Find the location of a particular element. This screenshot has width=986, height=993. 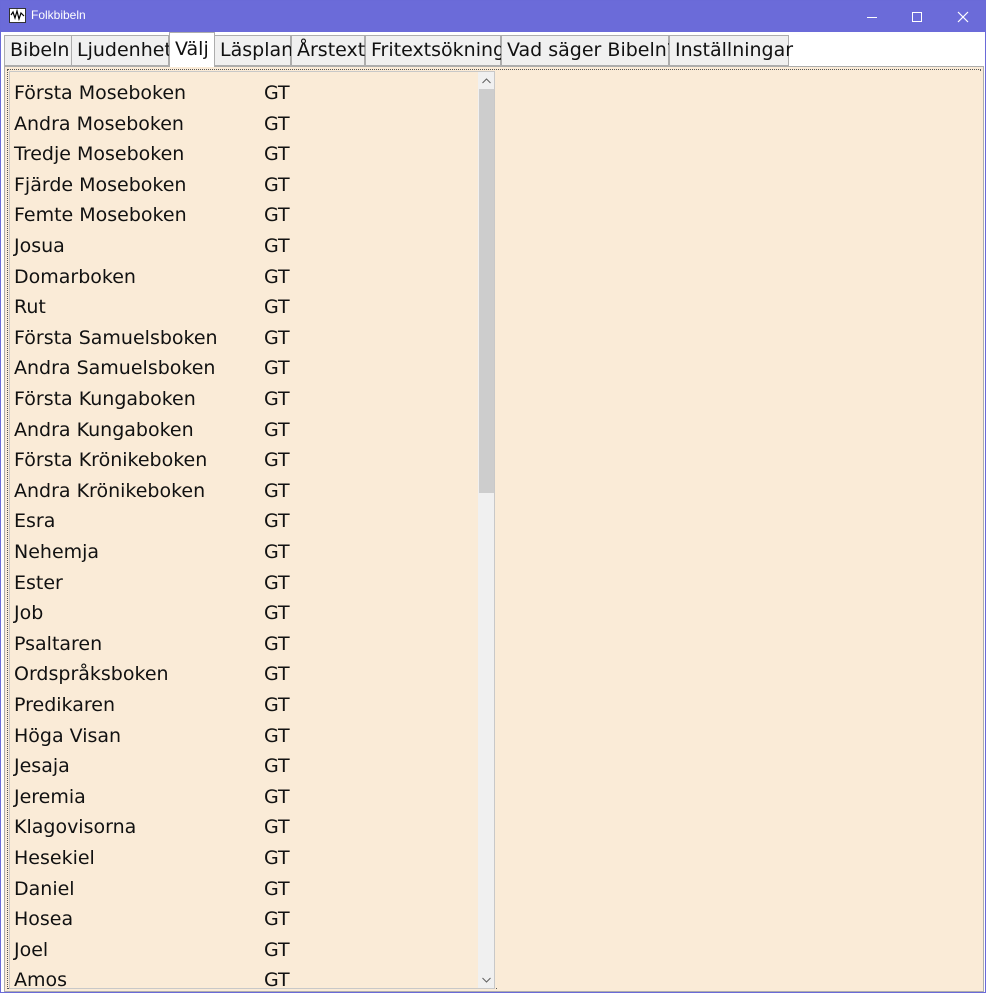

tab-vad-sager-bibeln: Vad säger Bibeln? is located at coordinates (589, 50).